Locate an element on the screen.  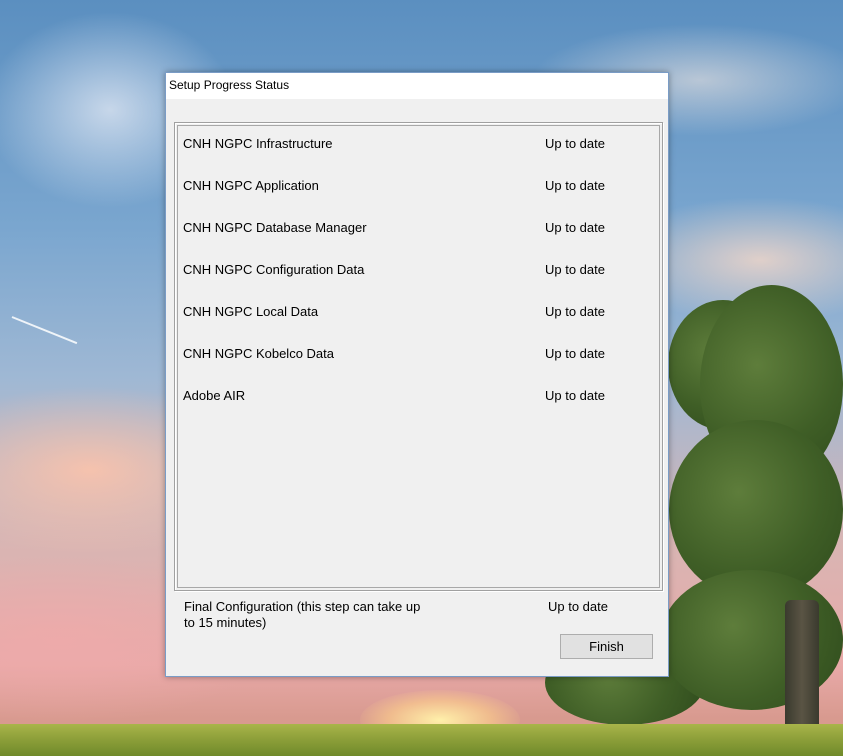
list-item: CNH NGPC Database Manager Up to date is located at coordinates (418, 229).